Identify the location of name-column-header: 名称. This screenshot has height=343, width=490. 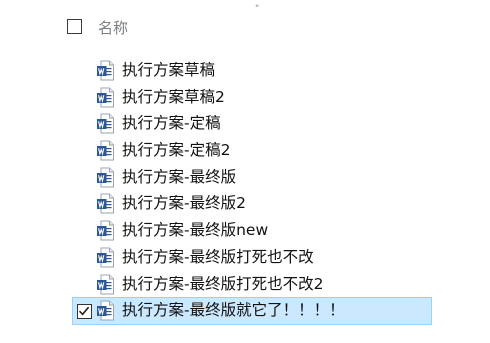
(113, 27).